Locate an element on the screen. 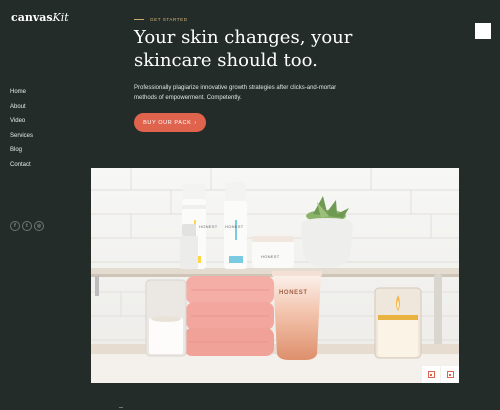  nav-item-blog: Blog is located at coordinates (21, 153).